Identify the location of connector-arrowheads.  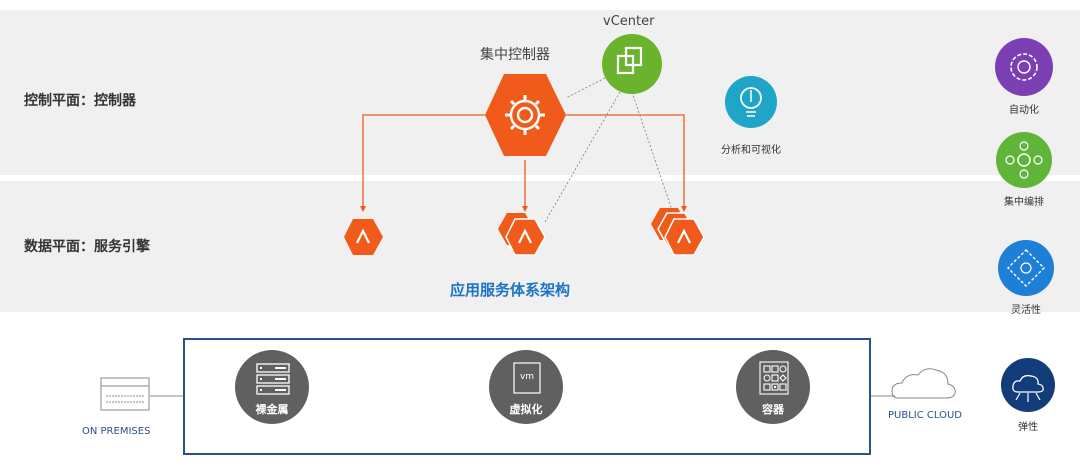
(523, 209).